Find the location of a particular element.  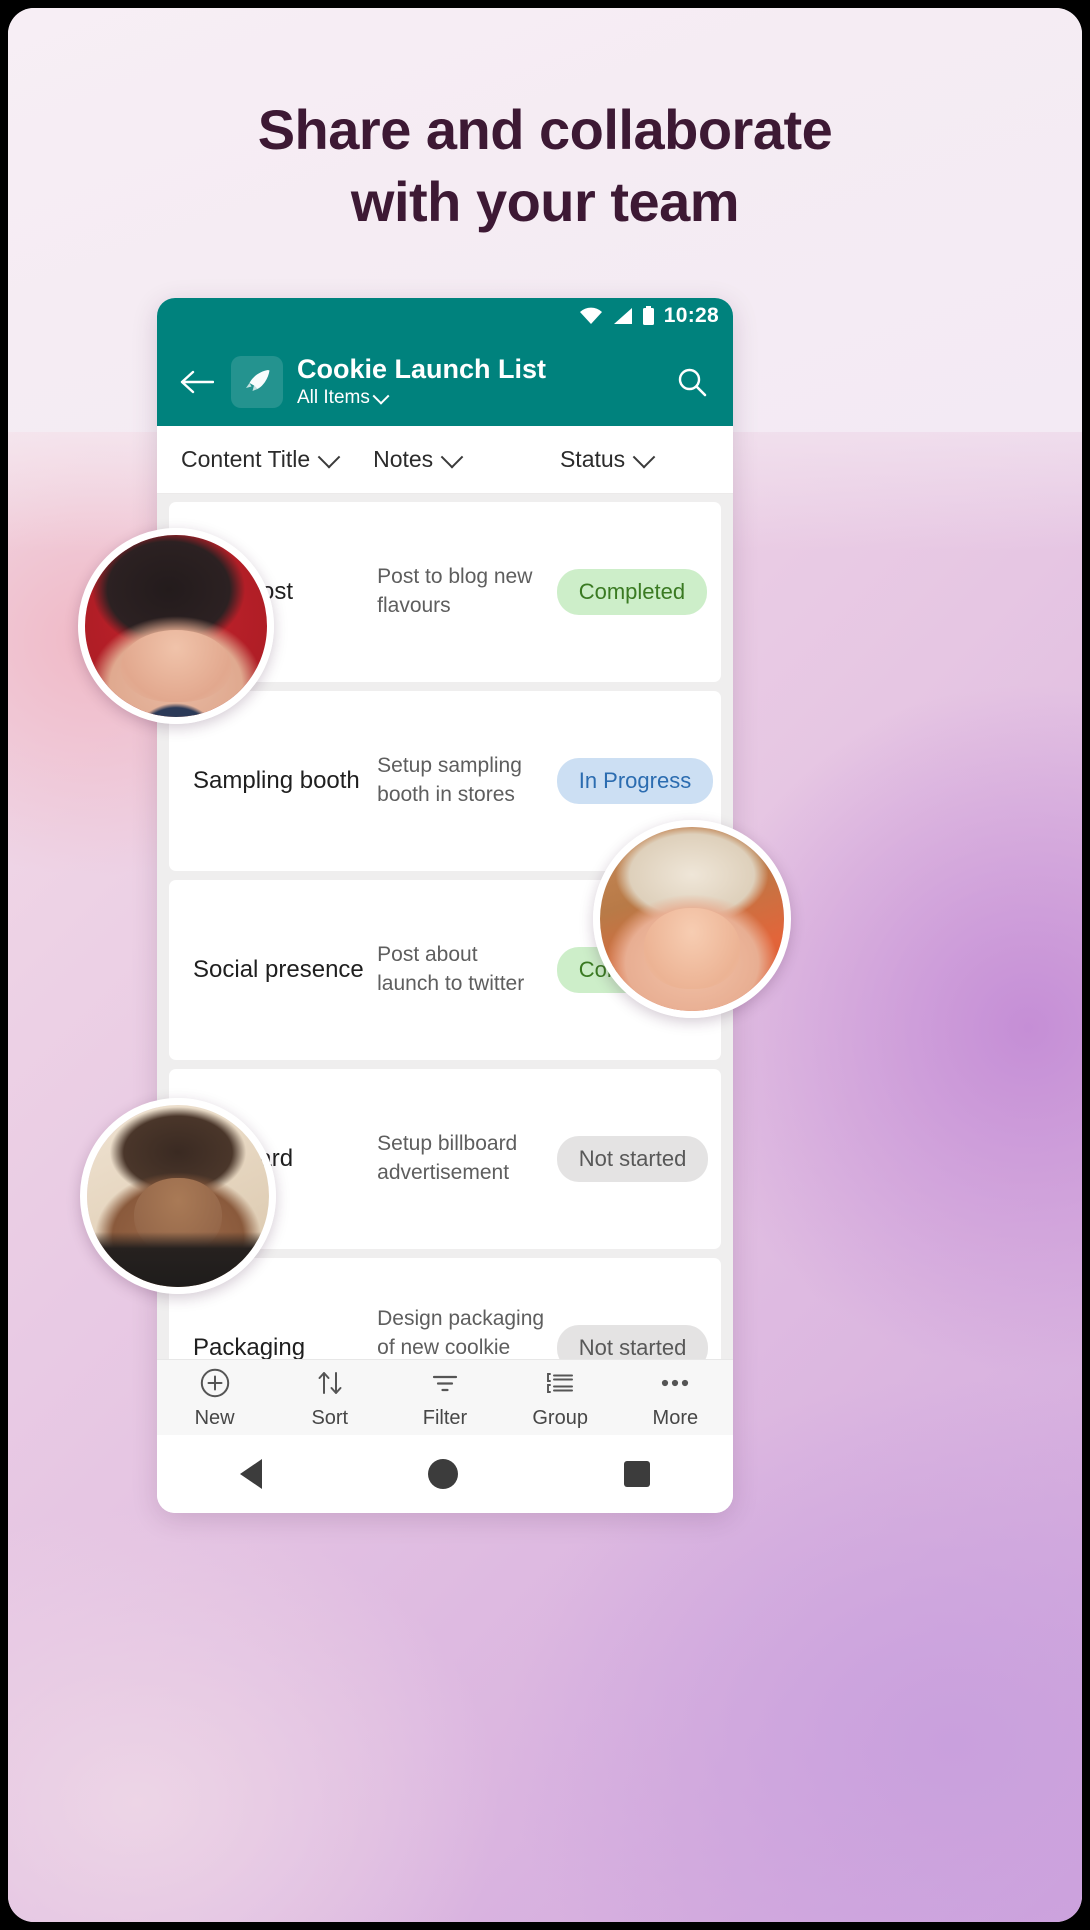

cell-content-title: Packaging is located at coordinates (249, 1346).